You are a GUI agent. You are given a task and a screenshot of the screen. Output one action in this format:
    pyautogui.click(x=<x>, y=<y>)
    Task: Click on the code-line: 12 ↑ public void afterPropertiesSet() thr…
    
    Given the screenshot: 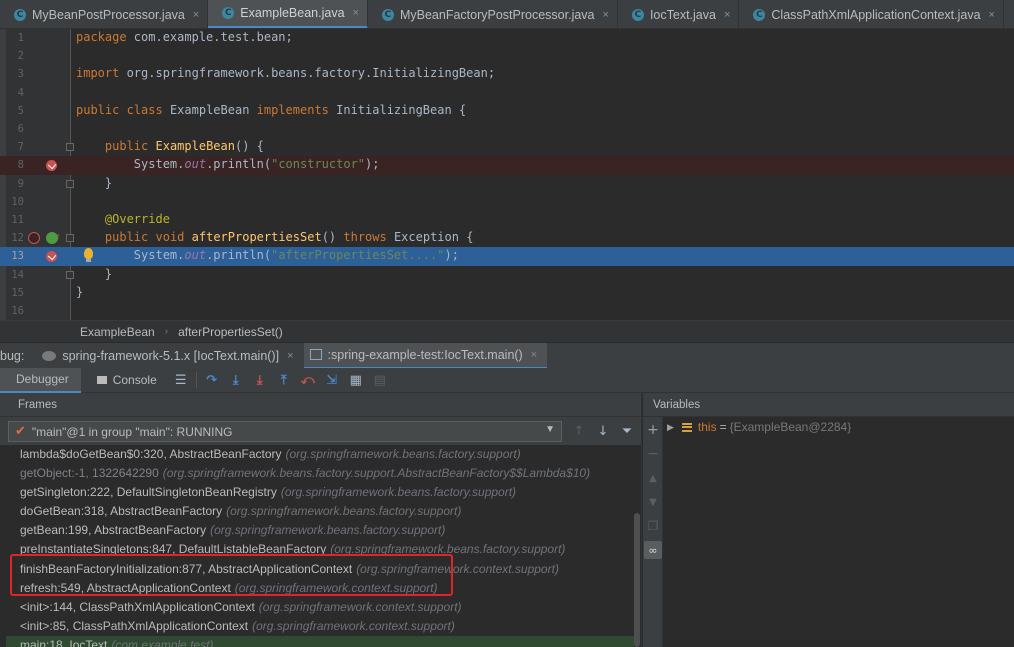 What is the action you would take?
    pyautogui.click(x=507, y=238)
    